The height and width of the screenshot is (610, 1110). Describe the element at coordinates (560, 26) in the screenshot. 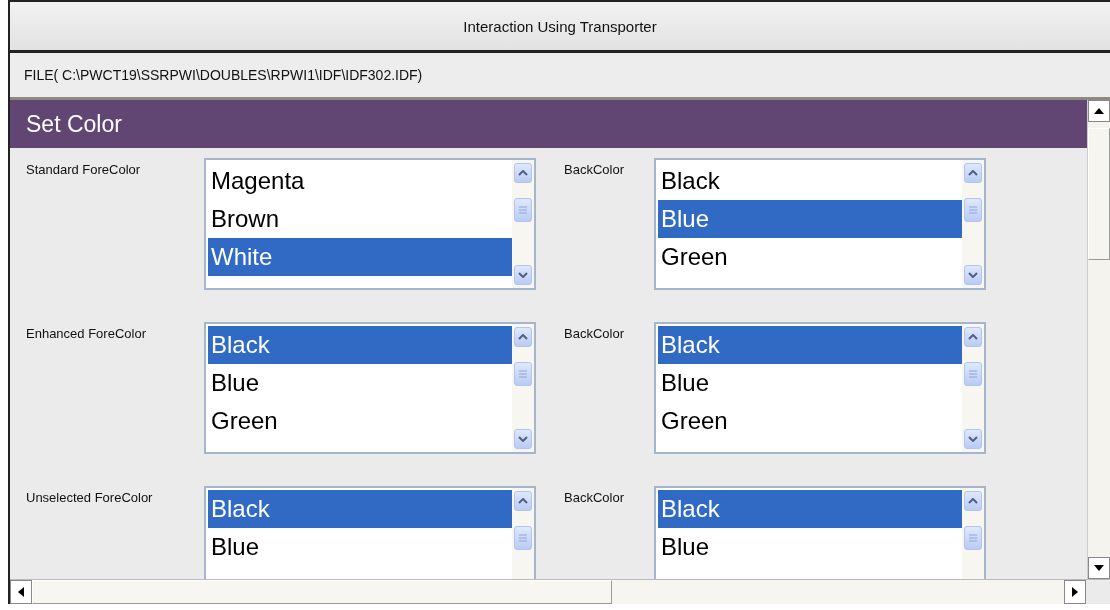

I see `window-title: Interaction Using Transporter` at that location.